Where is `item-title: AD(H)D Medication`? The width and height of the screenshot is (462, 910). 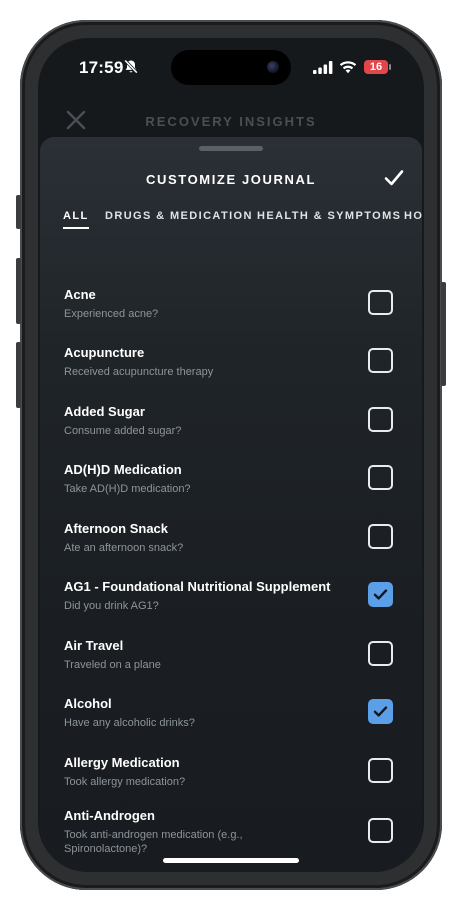
item-title: AD(H)D Medication is located at coordinates (123, 469).